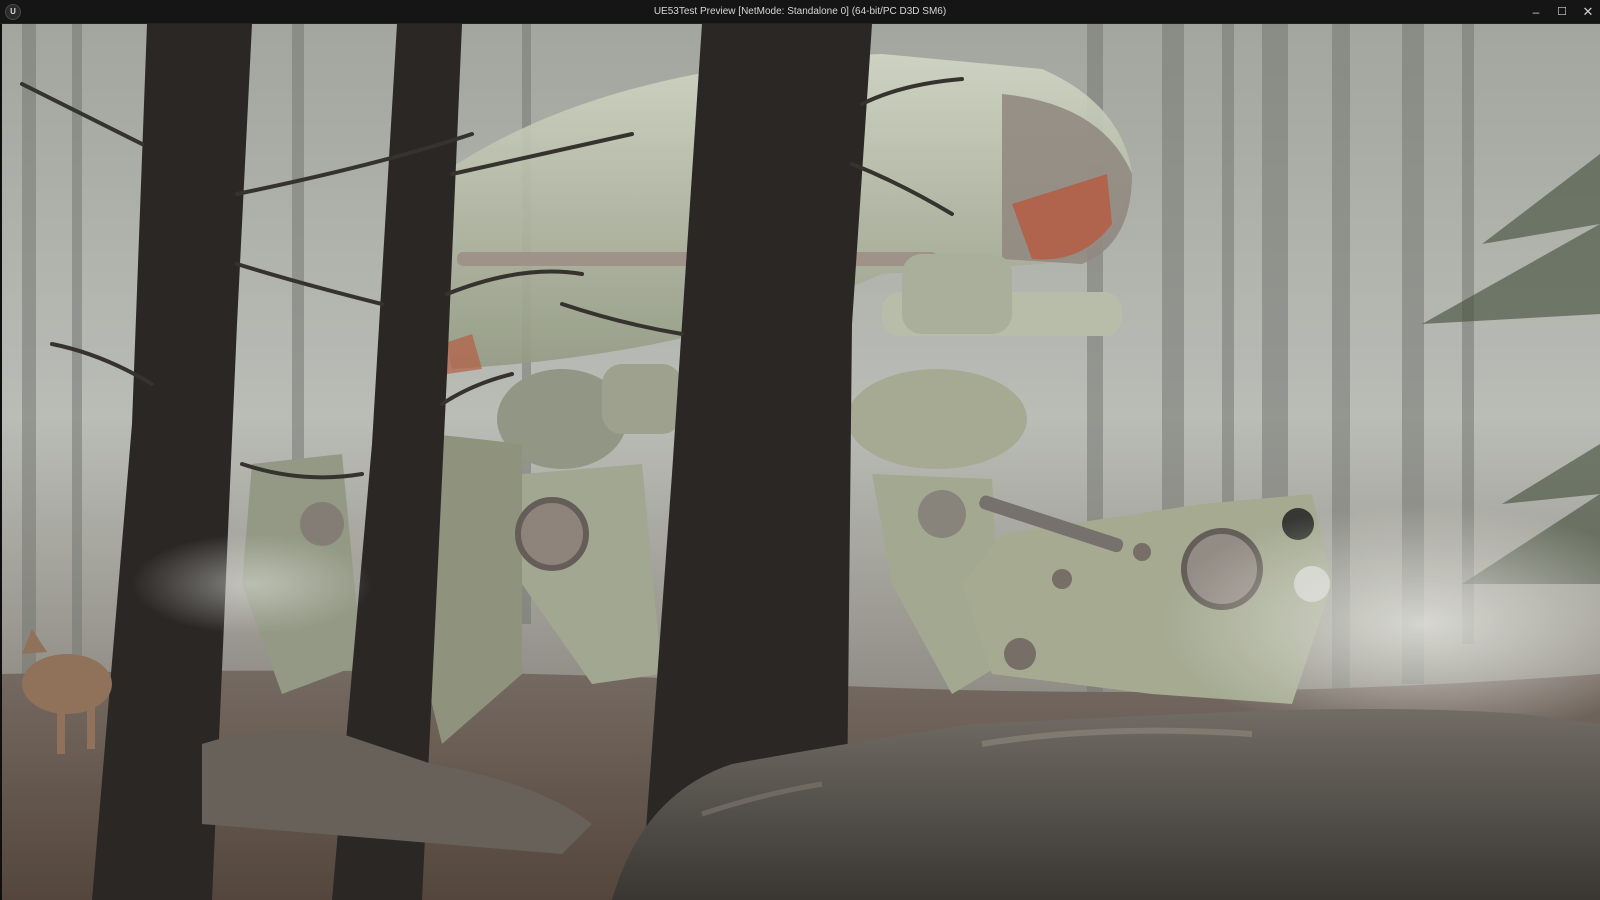 The height and width of the screenshot is (900, 1600). I want to click on maximize-icon: ☐, so click(1562, 12).